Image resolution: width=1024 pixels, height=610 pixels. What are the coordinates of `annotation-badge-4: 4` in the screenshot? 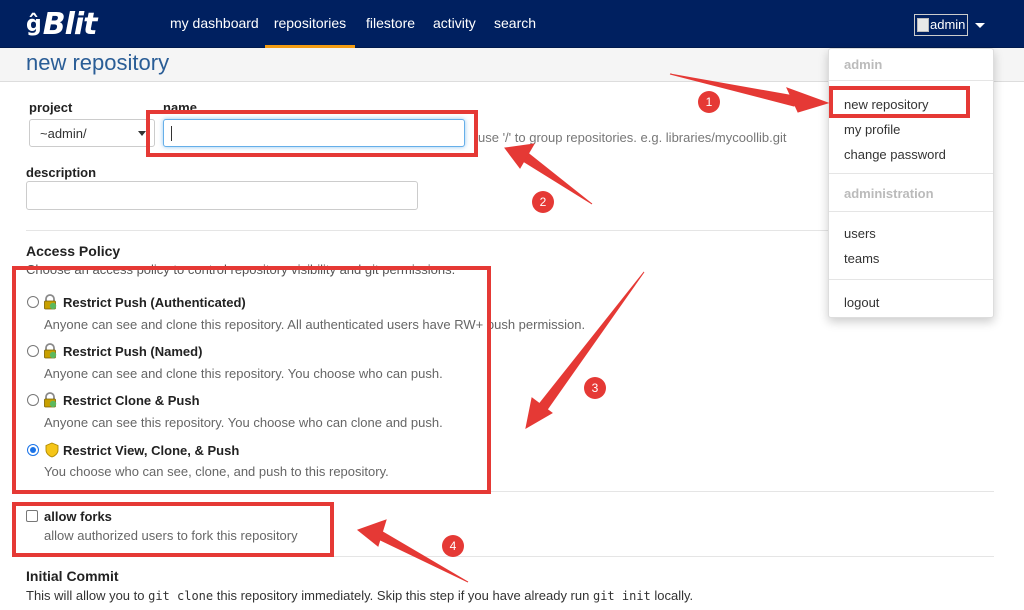 It's located at (453, 546).